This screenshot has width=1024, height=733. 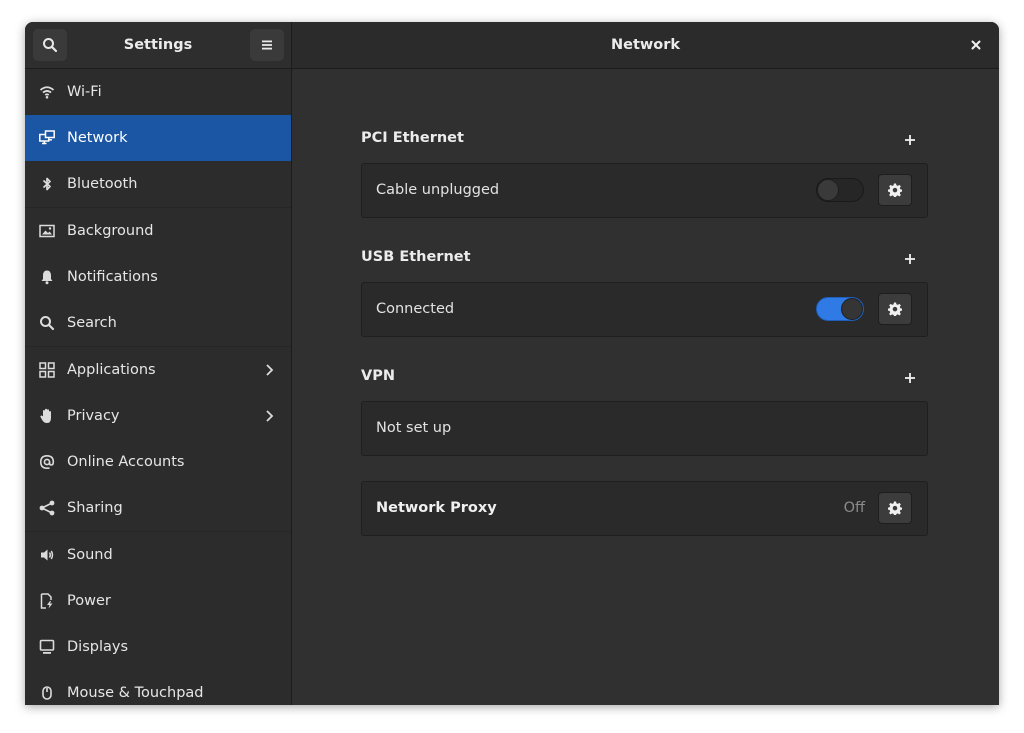 What do you see at coordinates (840, 190) in the screenshot?
I see `pci-ethernet-toggle` at bounding box center [840, 190].